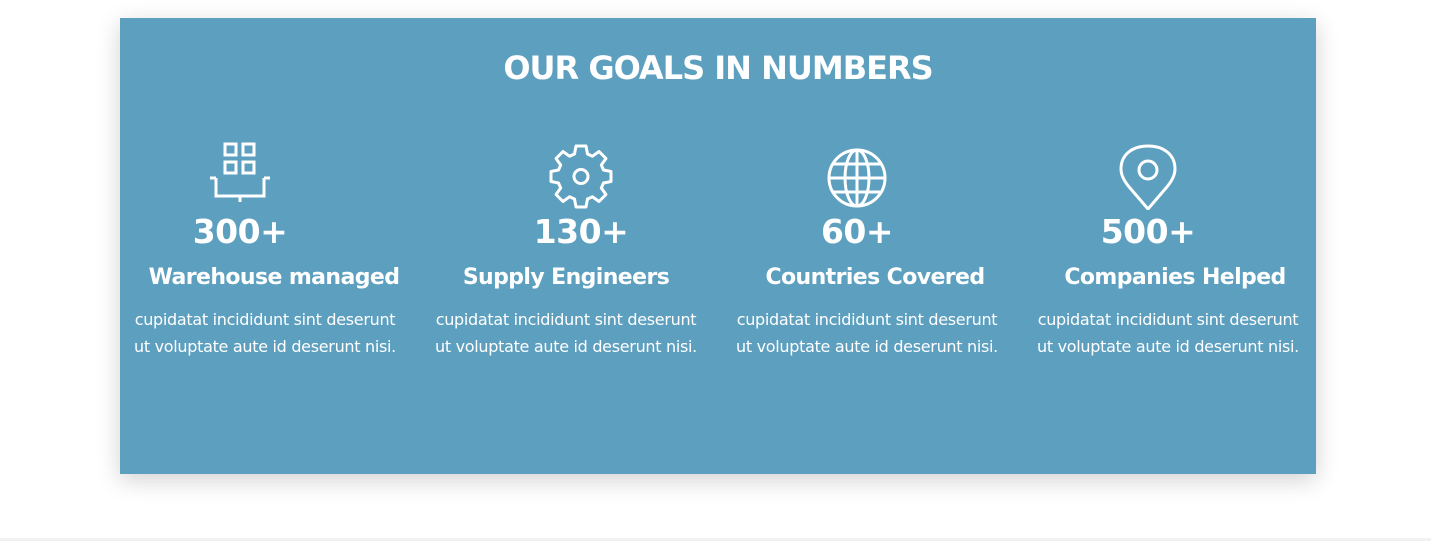  What do you see at coordinates (240, 231) in the screenshot?
I see `stat-number: 300+` at bounding box center [240, 231].